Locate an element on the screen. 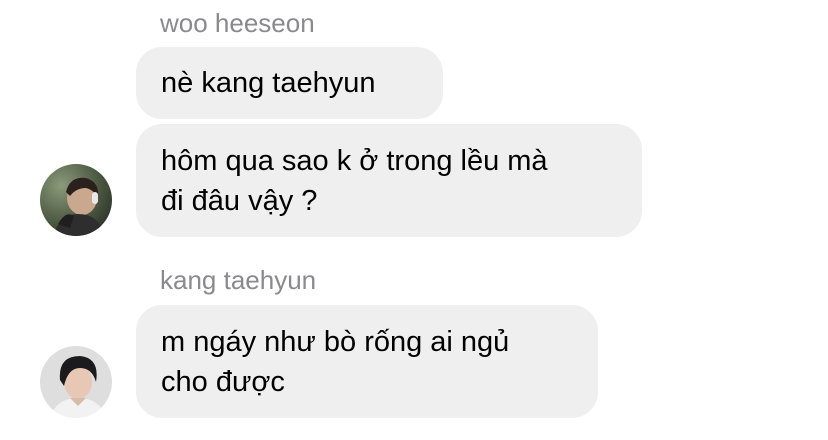 The image size is (828, 440). avatar-woo-heeseon is located at coordinates (76, 200).